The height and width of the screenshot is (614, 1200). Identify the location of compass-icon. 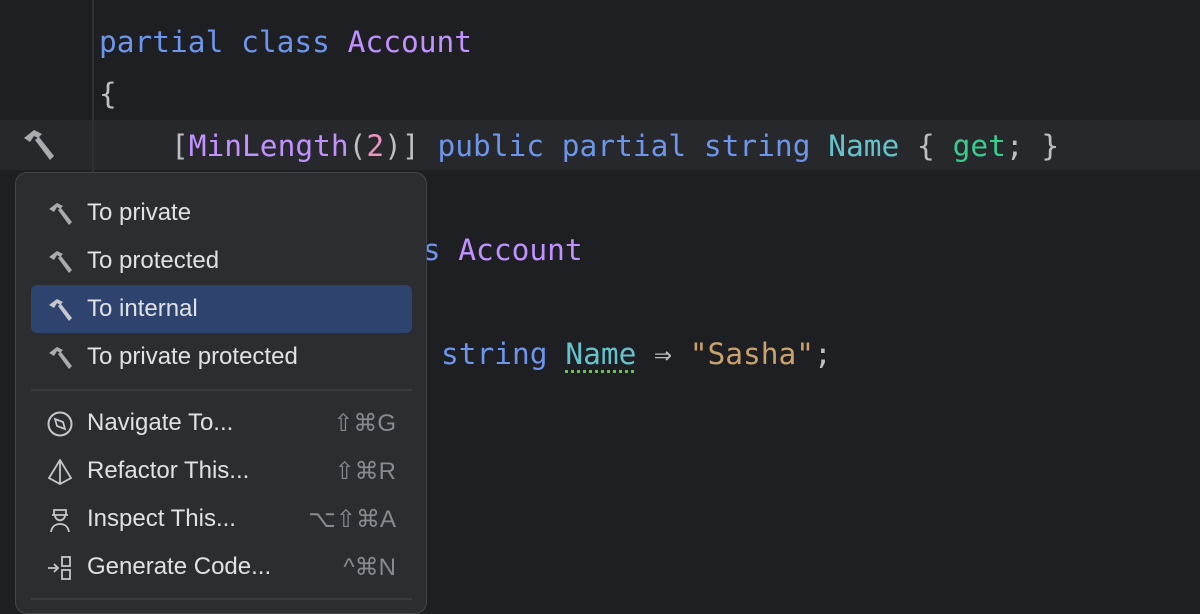
(60, 424).